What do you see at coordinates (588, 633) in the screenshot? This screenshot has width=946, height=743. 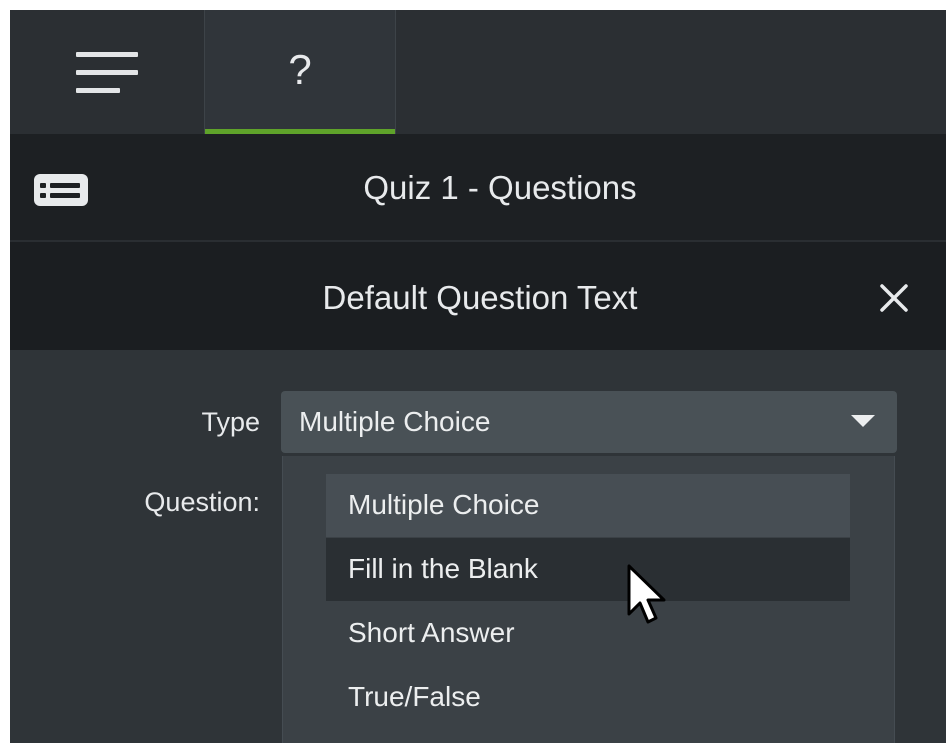 I see `option-short-answer: Short Answer` at bounding box center [588, 633].